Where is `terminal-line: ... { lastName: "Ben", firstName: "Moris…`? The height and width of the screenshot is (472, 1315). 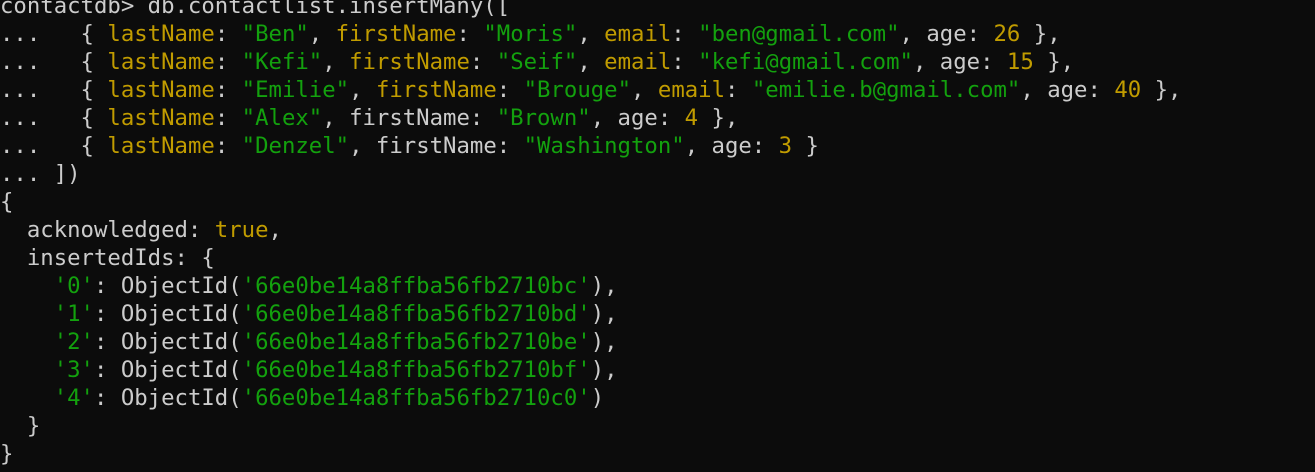 terminal-line: ... { lastName: "Ben", firstName: "Moris… is located at coordinates (657, 34).